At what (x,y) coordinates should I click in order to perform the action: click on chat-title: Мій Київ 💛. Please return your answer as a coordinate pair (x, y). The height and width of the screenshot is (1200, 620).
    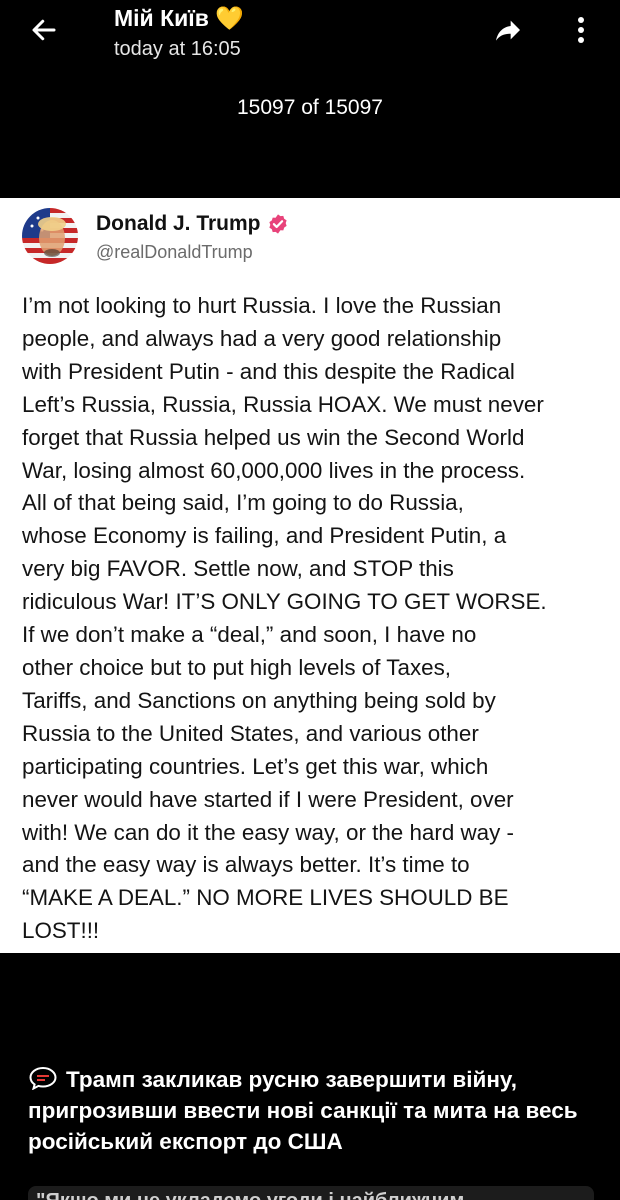
    Looking at the image, I should click on (179, 18).